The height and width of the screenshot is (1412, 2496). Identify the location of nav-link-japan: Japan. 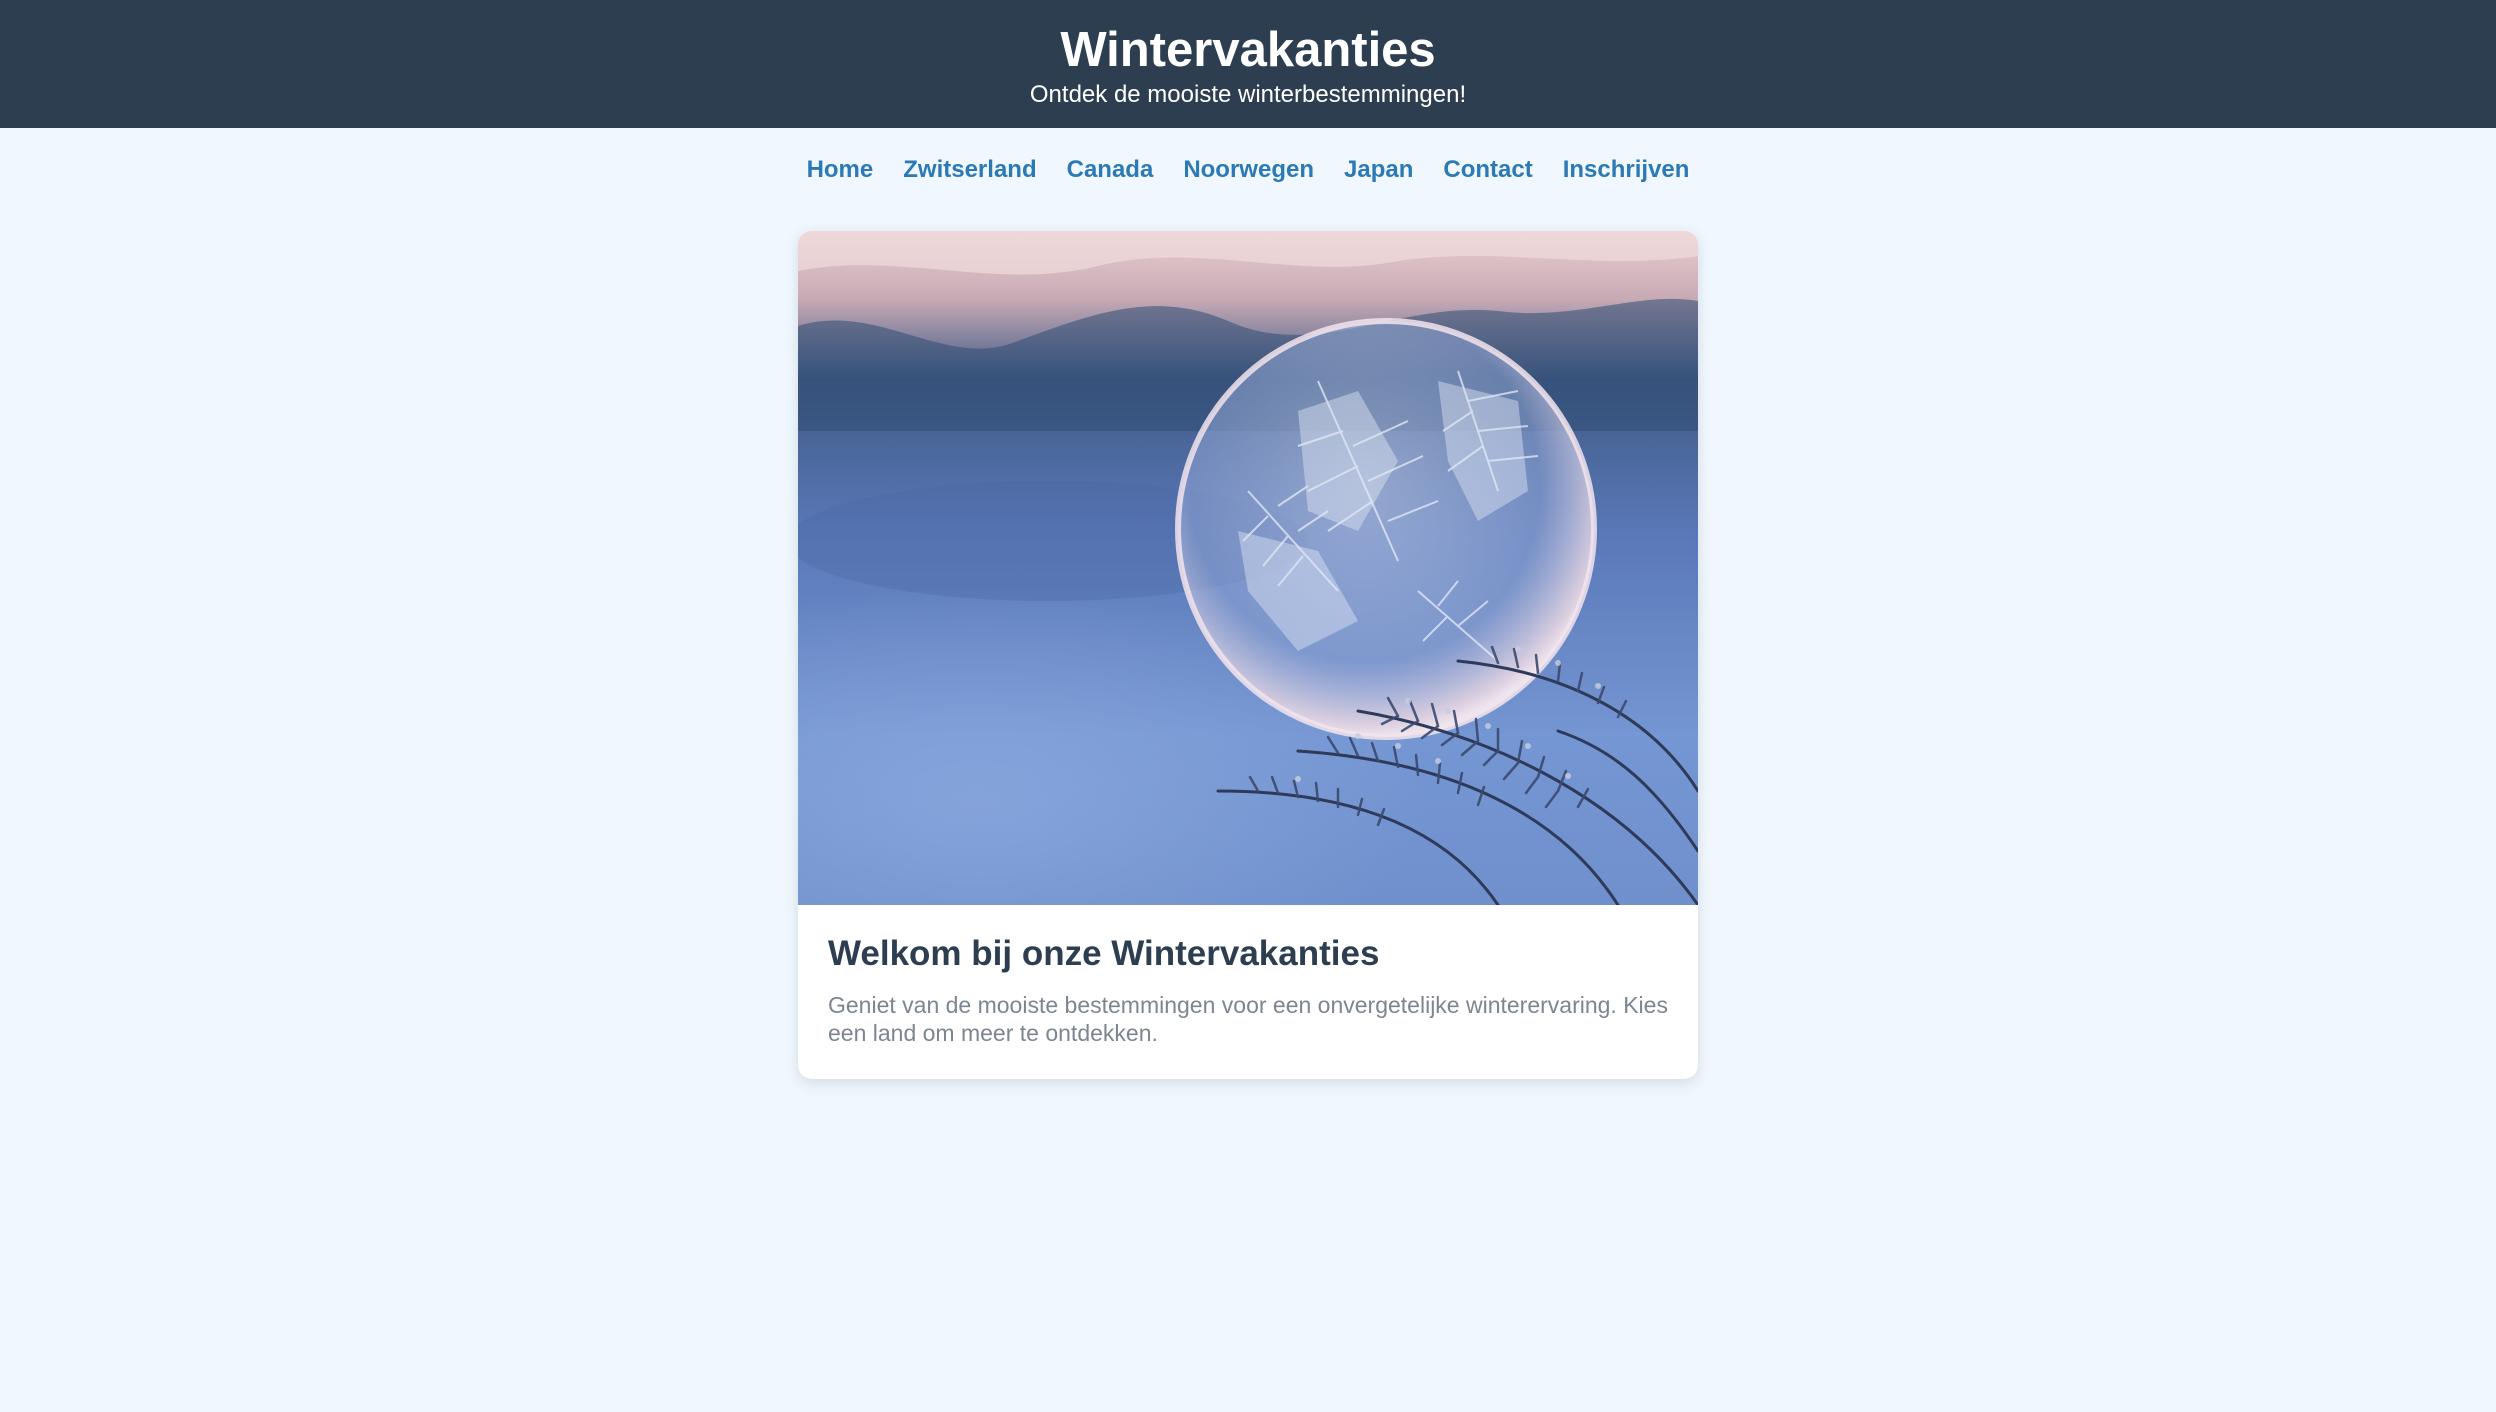
(1378, 170).